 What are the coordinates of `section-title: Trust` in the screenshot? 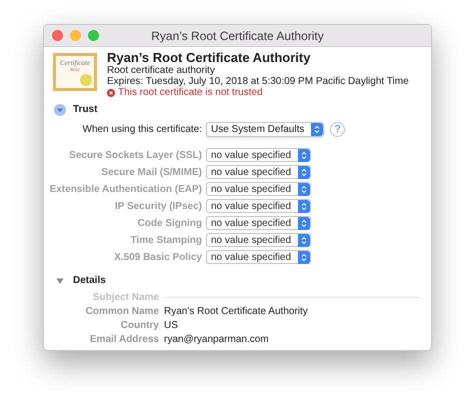 It's located at (85, 110).